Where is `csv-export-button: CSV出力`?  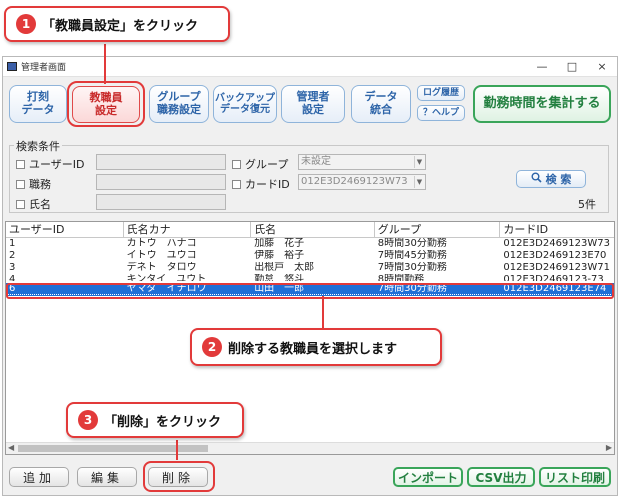
csv-export-button: CSV出力 is located at coordinates (501, 477).